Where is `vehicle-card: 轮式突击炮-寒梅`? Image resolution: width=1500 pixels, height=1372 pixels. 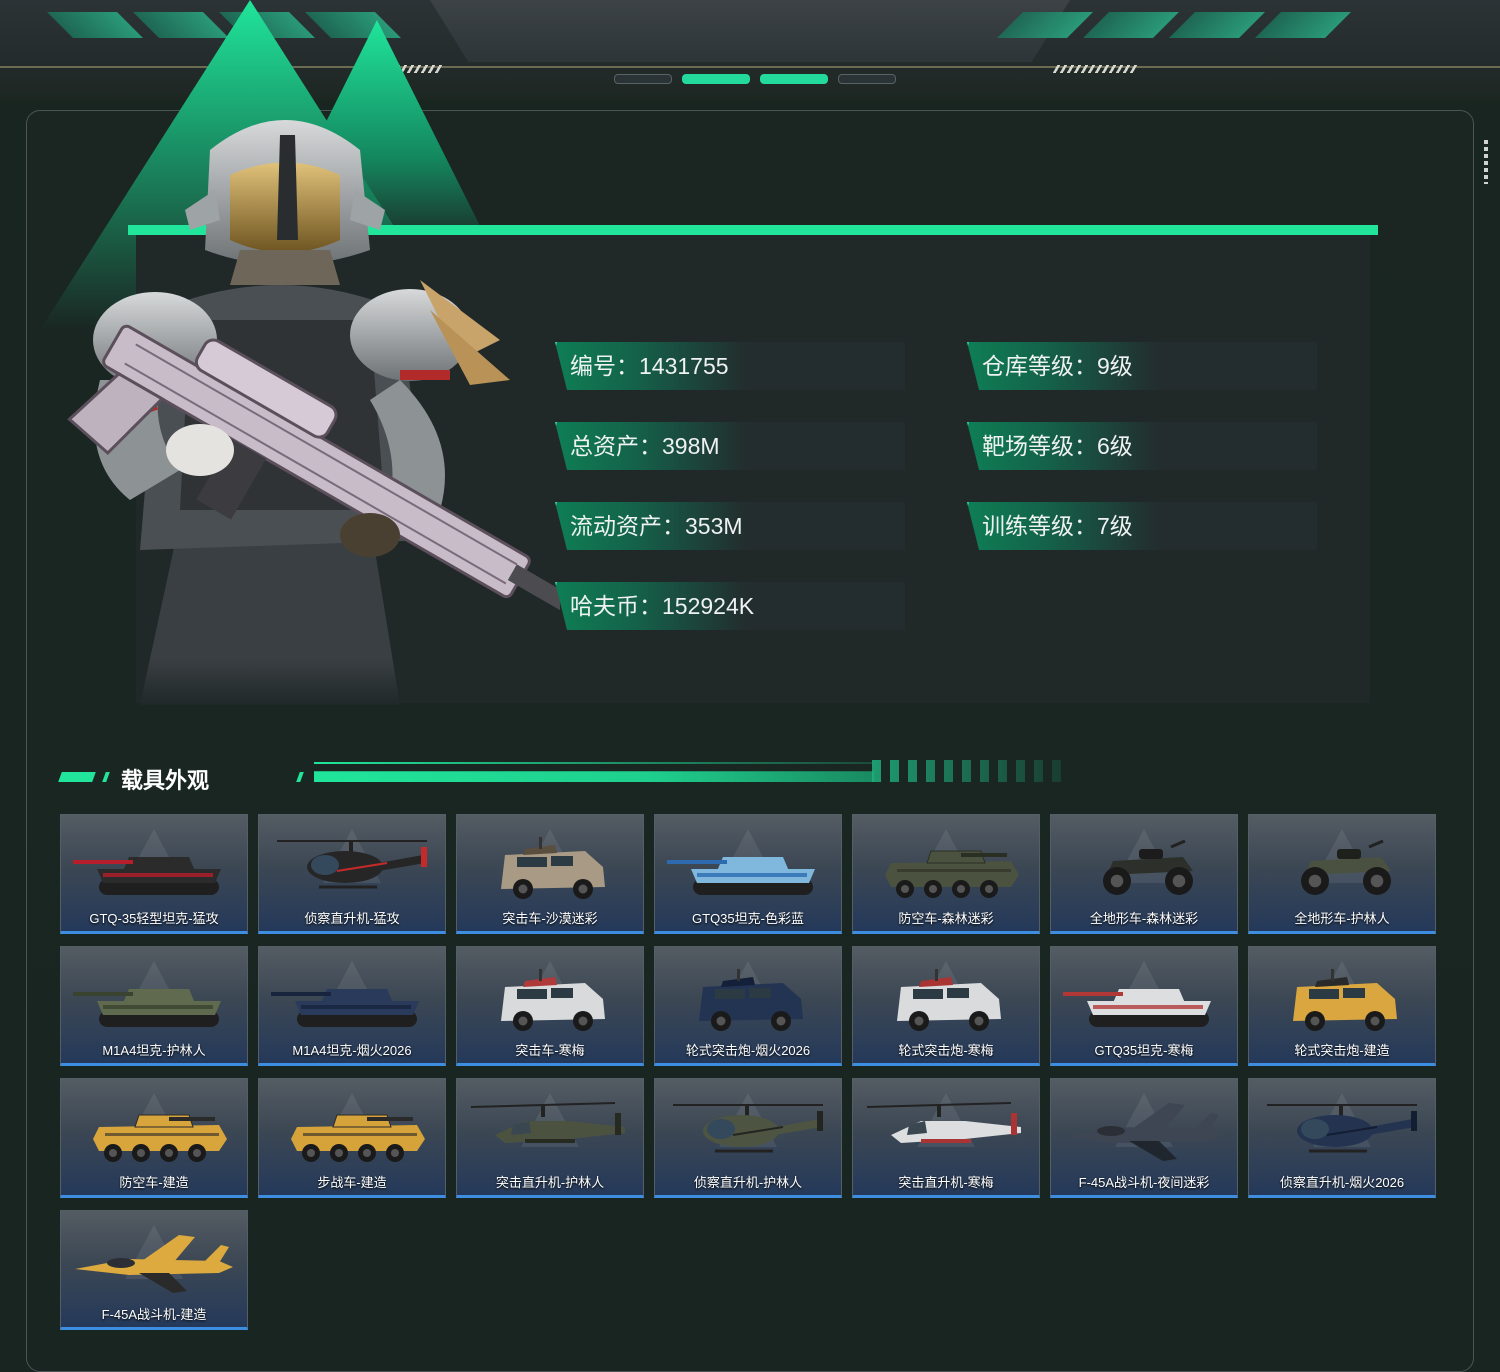
vehicle-card: 轮式突击炮-寒梅 is located at coordinates (946, 1006).